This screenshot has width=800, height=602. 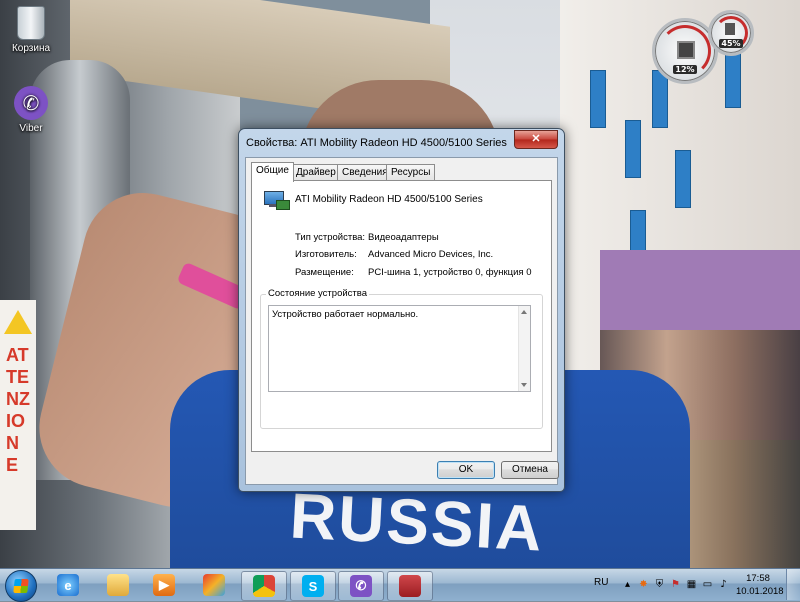 I want to click on taskbar-chrome, so click(x=264, y=586).